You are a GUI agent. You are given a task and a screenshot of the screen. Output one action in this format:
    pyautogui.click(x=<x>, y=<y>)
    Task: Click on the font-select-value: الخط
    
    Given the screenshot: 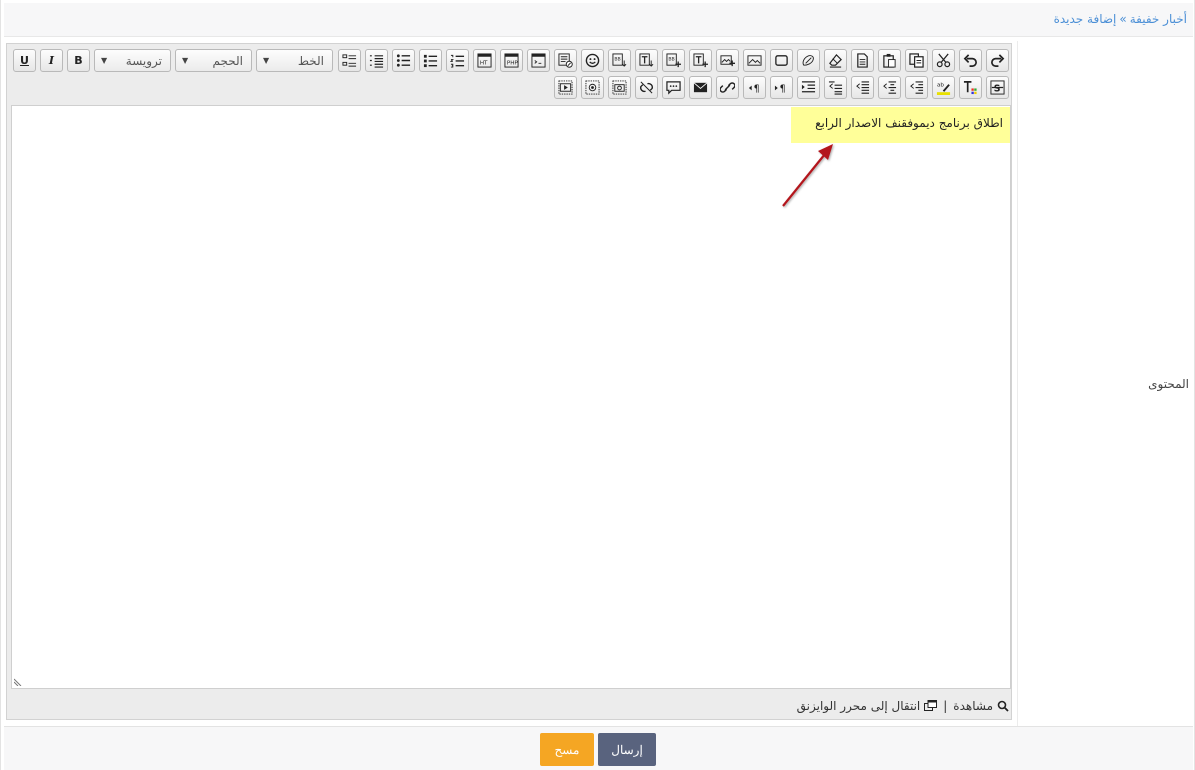 What is the action you would take?
    pyautogui.click(x=310, y=61)
    